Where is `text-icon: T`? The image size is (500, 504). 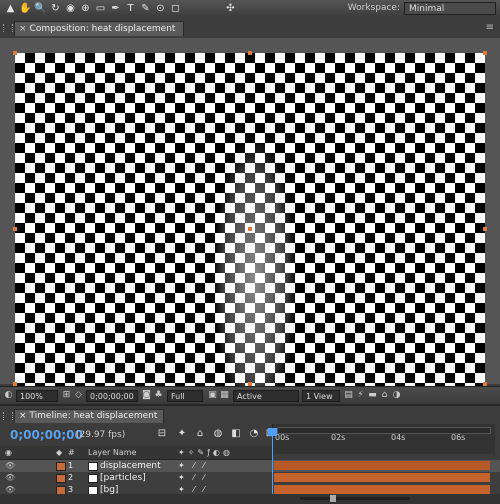
text-icon: T is located at coordinates (130, 8).